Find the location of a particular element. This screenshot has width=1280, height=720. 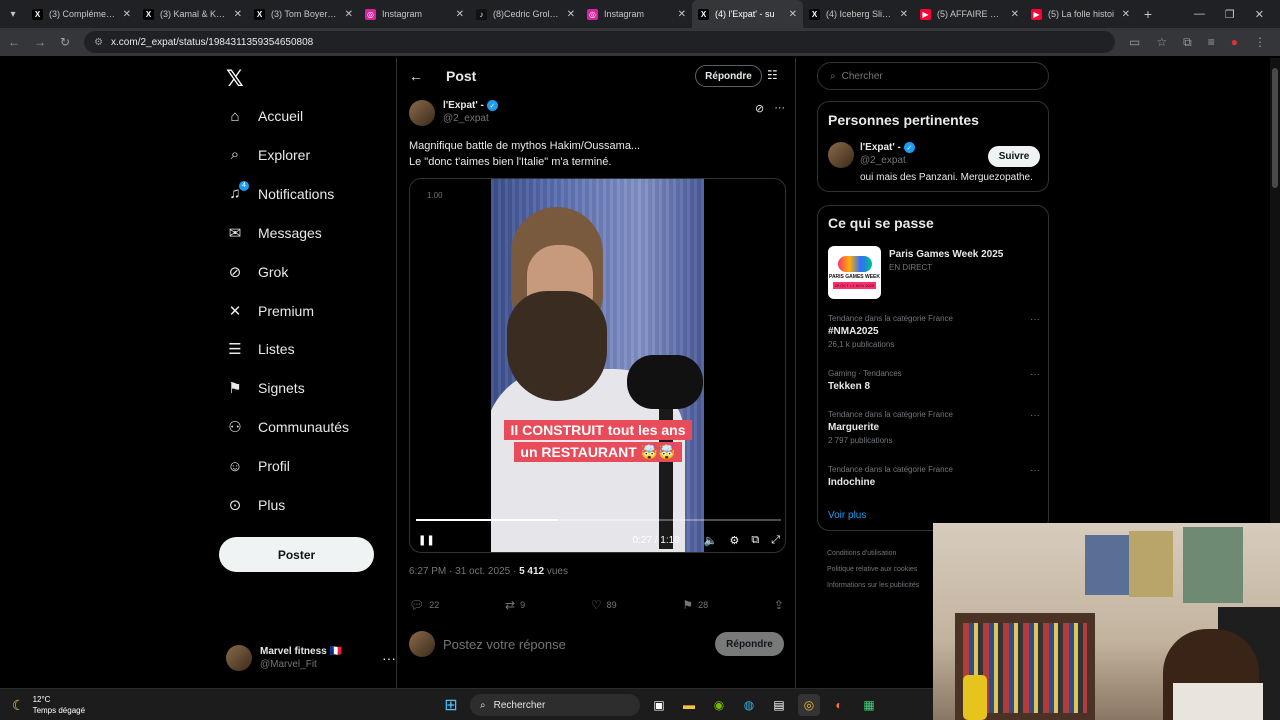

task-view-icon: ▣ is located at coordinates (659, 705).